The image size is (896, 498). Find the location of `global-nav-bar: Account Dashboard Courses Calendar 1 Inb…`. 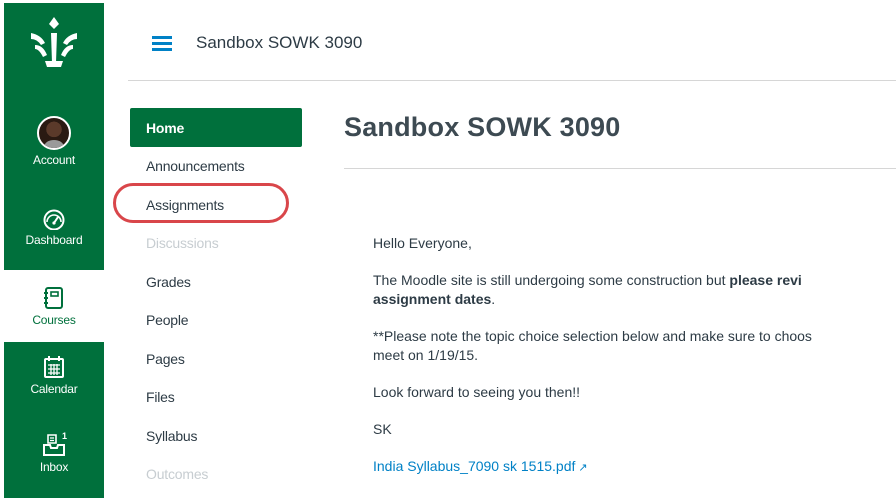

global-nav-bar: Account Dashboard Courses Calendar 1 Inb… is located at coordinates (54, 250).